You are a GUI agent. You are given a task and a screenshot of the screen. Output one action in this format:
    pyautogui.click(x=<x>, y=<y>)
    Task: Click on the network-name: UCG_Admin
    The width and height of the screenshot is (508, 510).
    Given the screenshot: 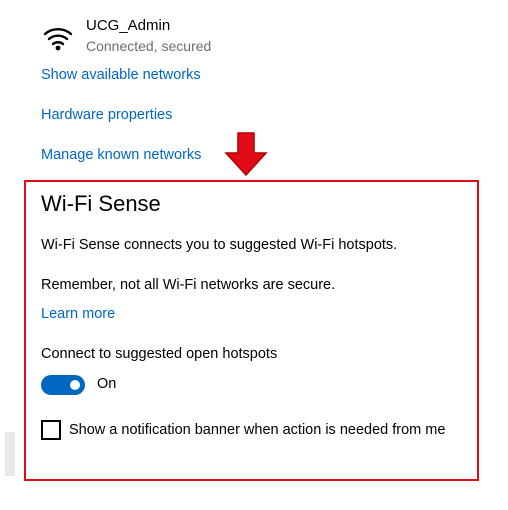 What is the action you would take?
    pyautogui.click(x=128, y=25)
    